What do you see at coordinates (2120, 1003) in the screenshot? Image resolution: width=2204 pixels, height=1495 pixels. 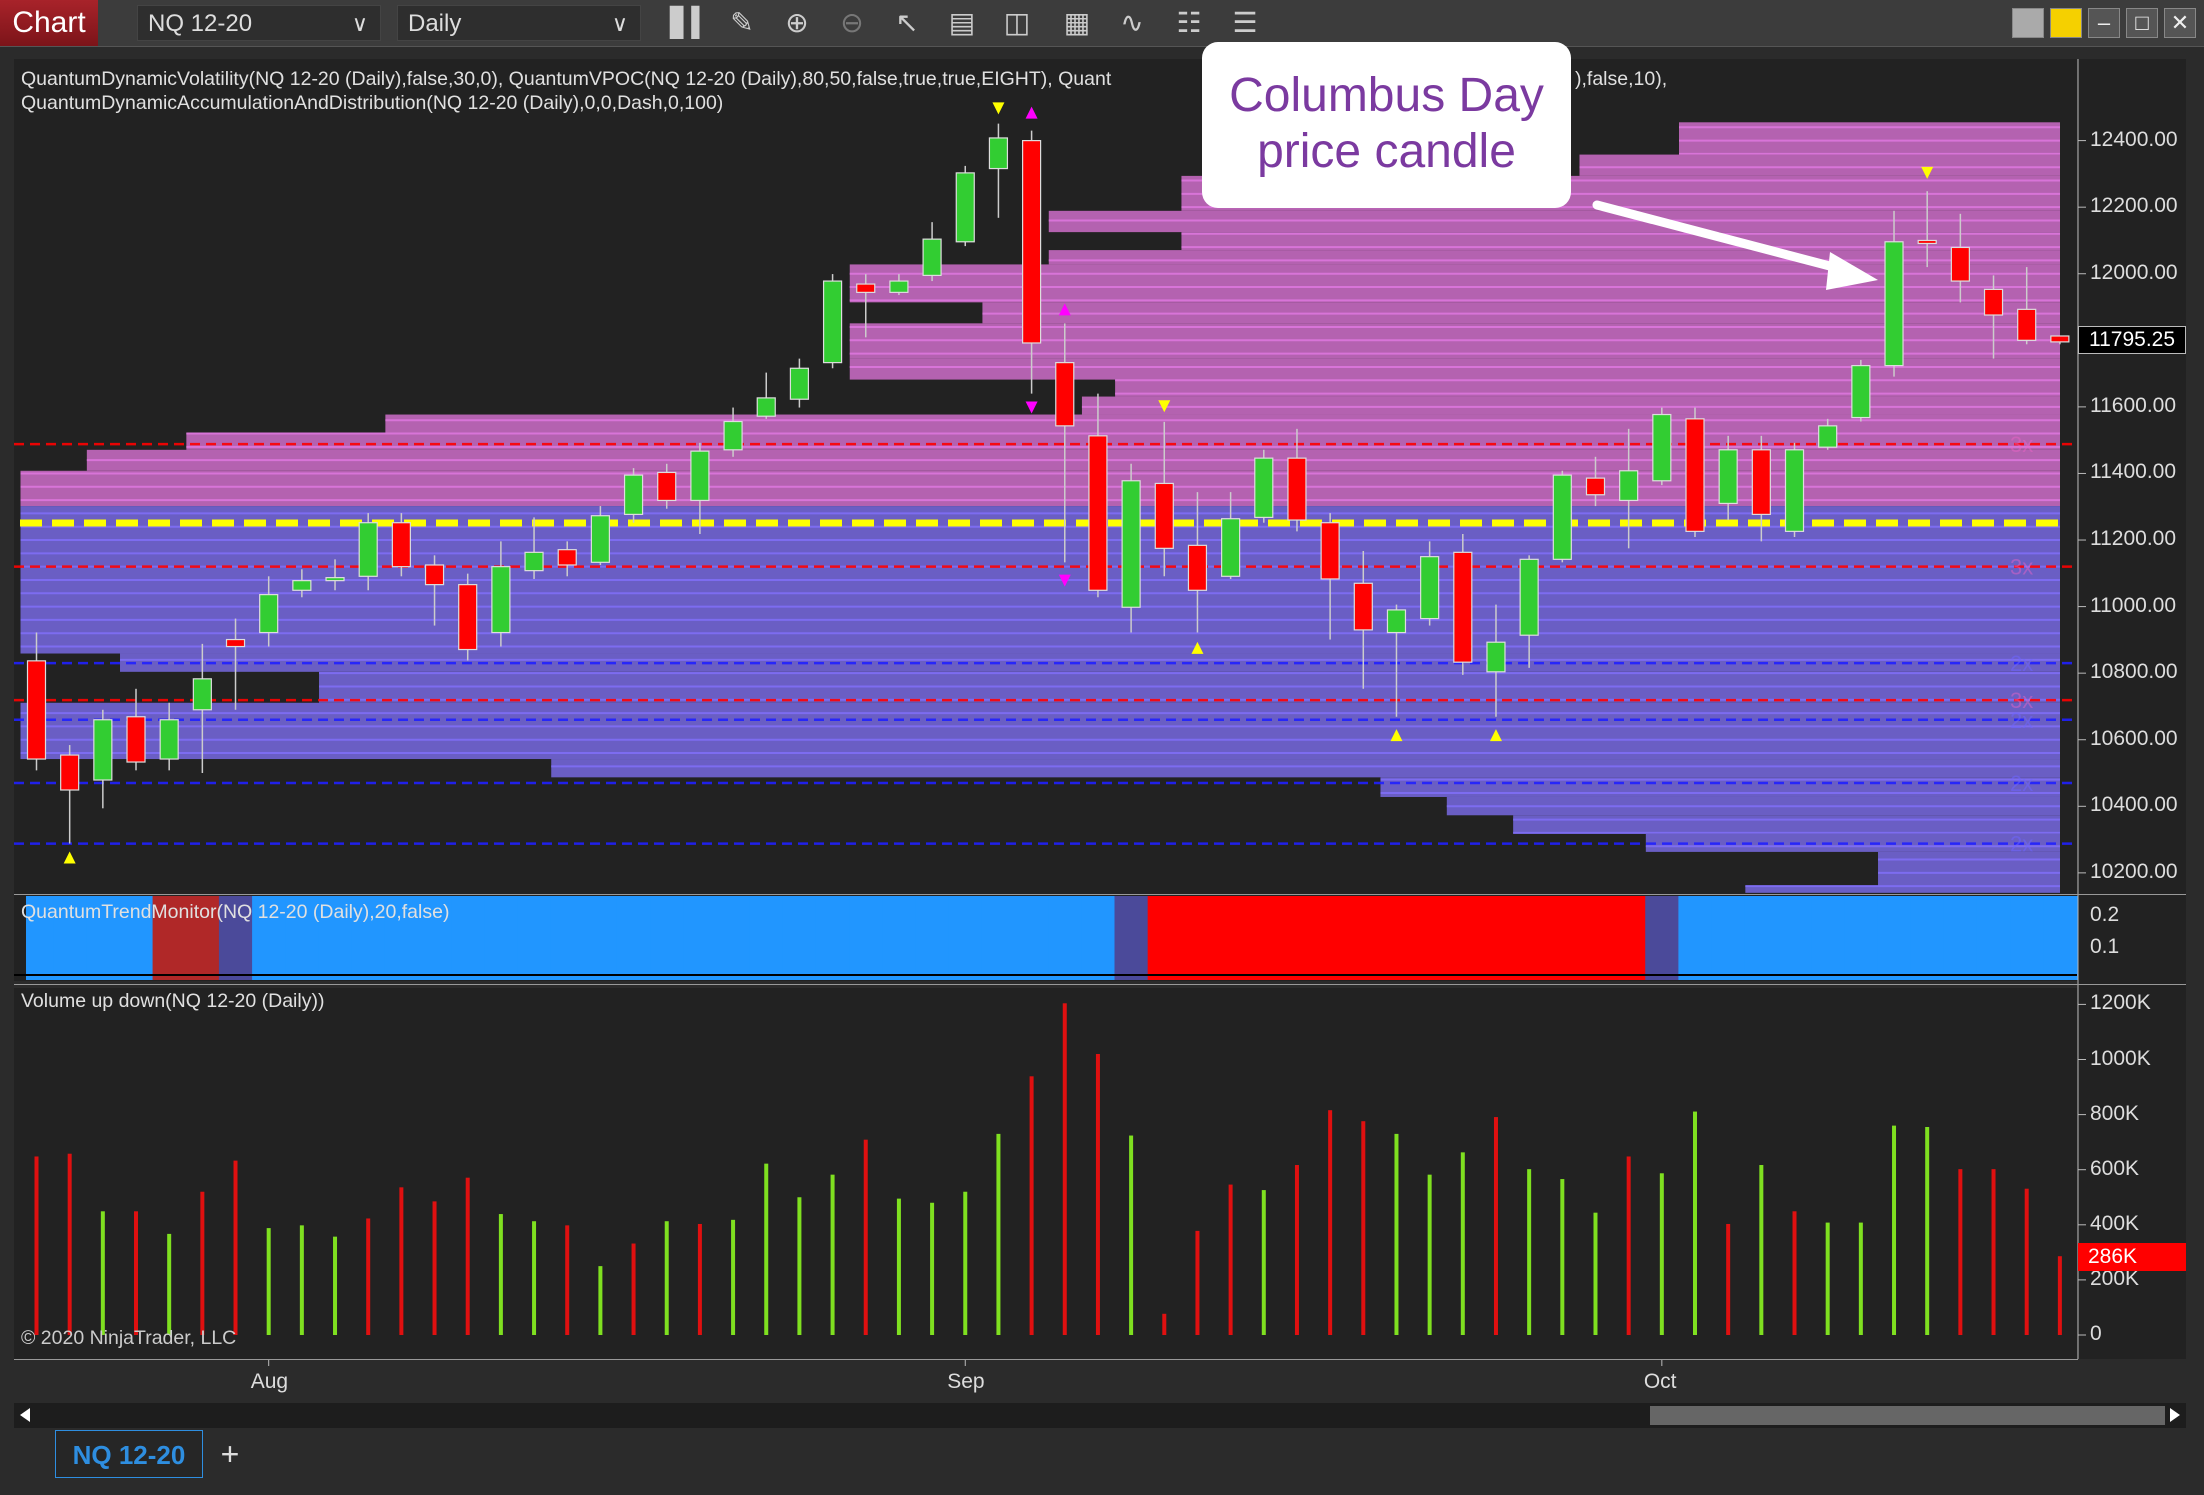 I see `volume-axis-label: 1200K` at bounding box center [2120, 1003].